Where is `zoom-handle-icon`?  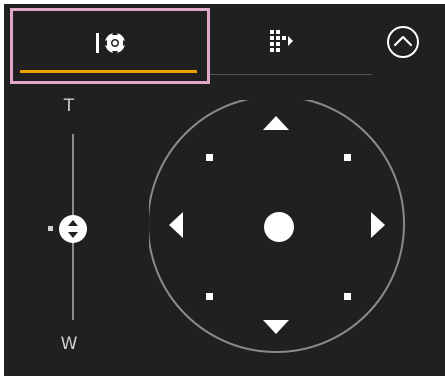 zoom-handle-icon is located at coordinates (73, 229).